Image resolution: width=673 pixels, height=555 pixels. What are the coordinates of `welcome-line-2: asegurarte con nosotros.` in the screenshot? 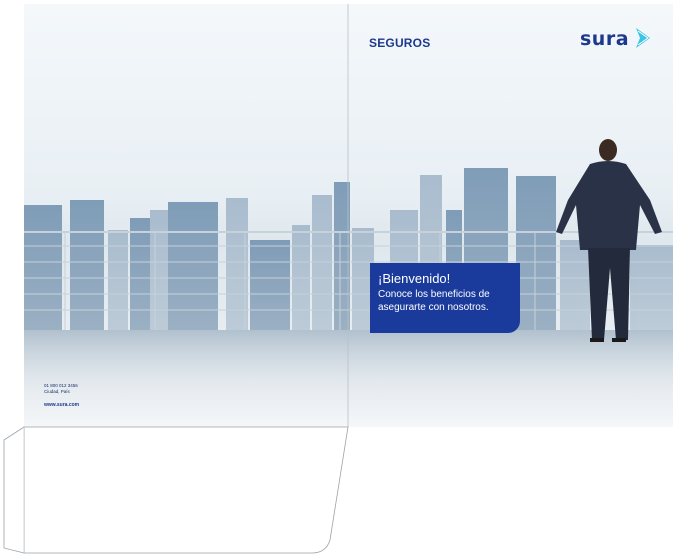 It's located at (433, 307).